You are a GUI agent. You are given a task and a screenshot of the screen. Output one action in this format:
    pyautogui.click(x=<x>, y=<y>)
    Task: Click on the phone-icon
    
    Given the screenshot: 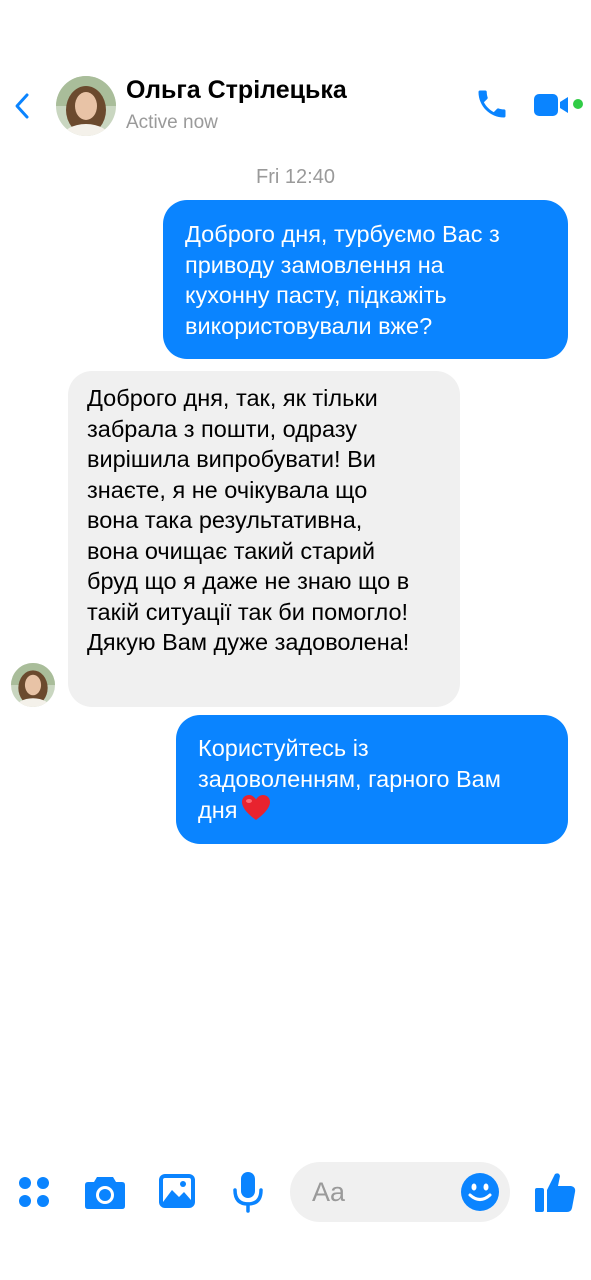 What is the action you would take?
    pyautogui.click(x=492, y=104)
    